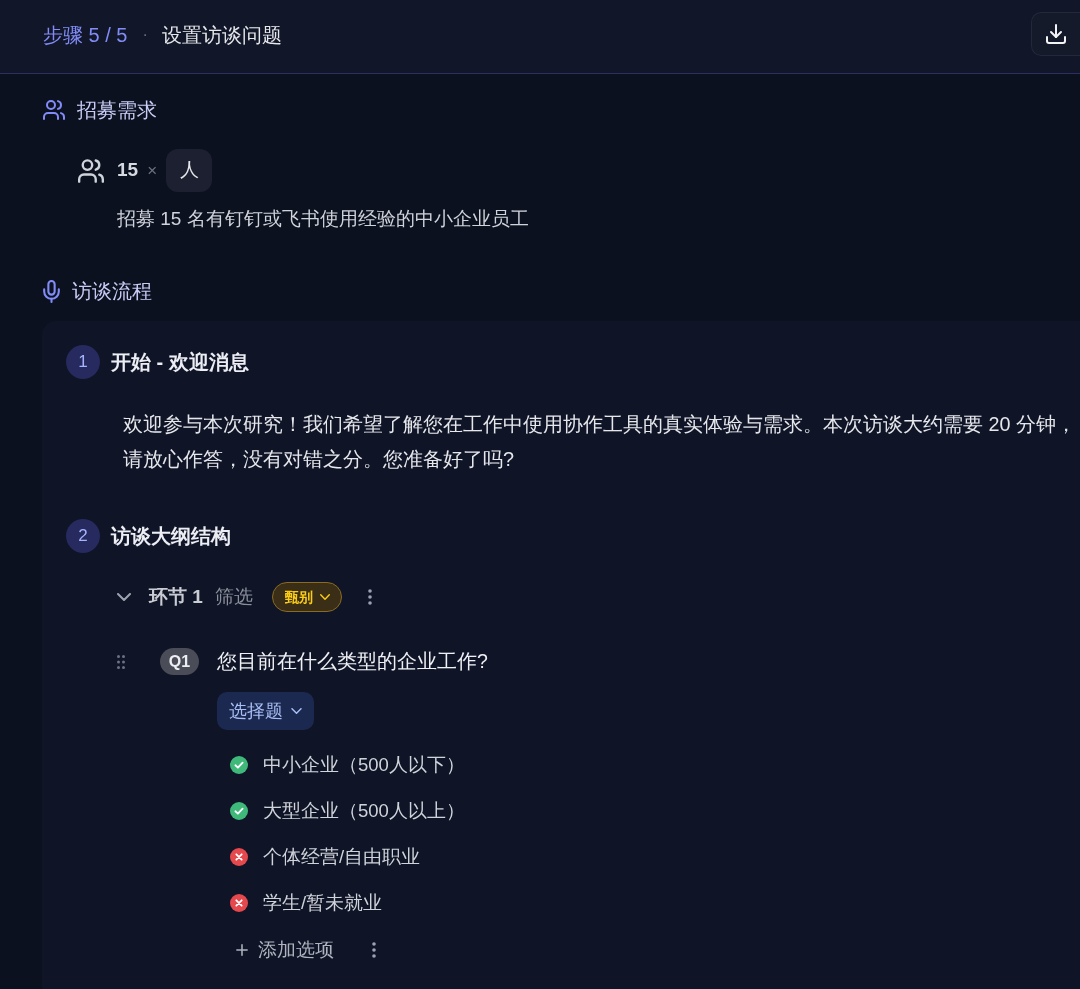 The image size is (1080, 989). What do you see at coordinates (323, 903) in the screenshot?
I see `option-text: 学生/暂未就业` at bounding box center [323, 903].